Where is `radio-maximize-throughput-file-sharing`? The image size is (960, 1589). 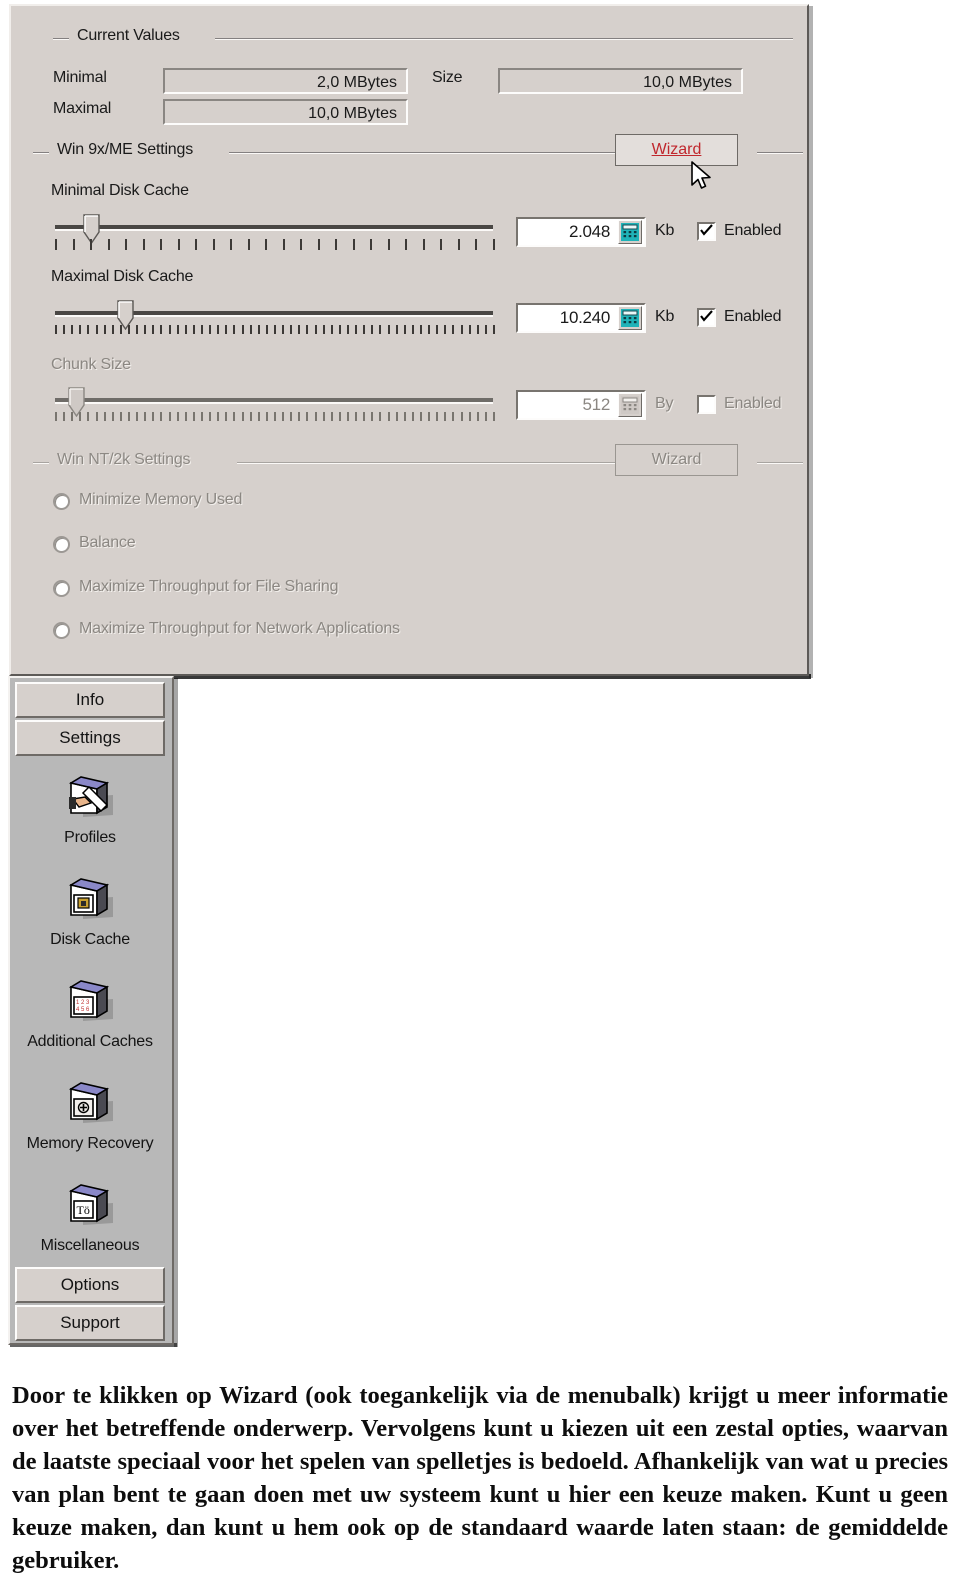
radio-maximize-throughput-file-sharing is located at coordinates (61, 588).